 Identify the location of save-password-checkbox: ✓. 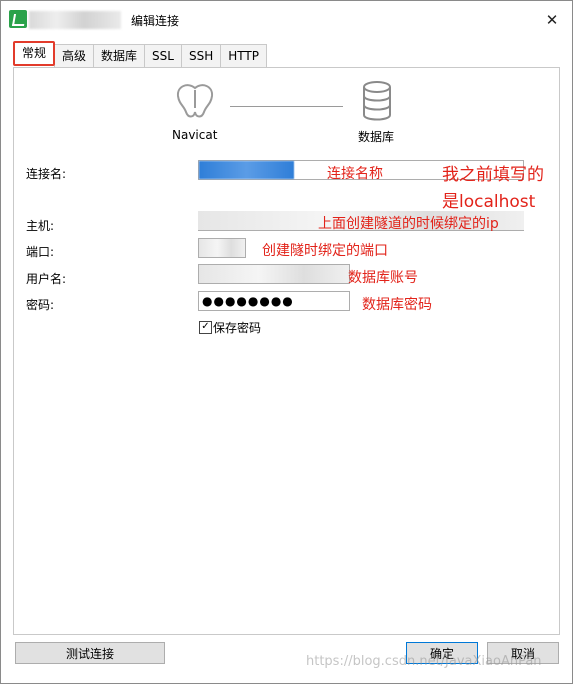
(205, 327).